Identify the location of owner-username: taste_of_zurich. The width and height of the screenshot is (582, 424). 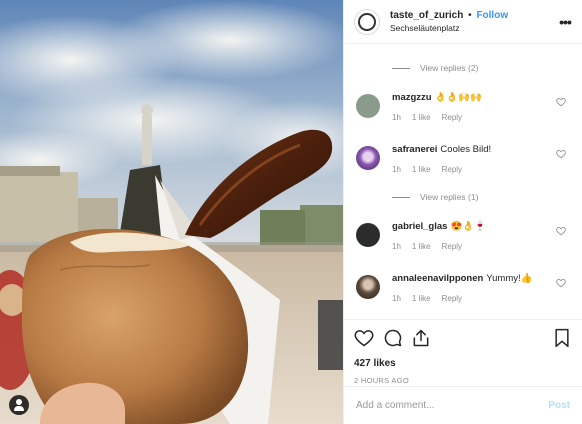
(426, 15).